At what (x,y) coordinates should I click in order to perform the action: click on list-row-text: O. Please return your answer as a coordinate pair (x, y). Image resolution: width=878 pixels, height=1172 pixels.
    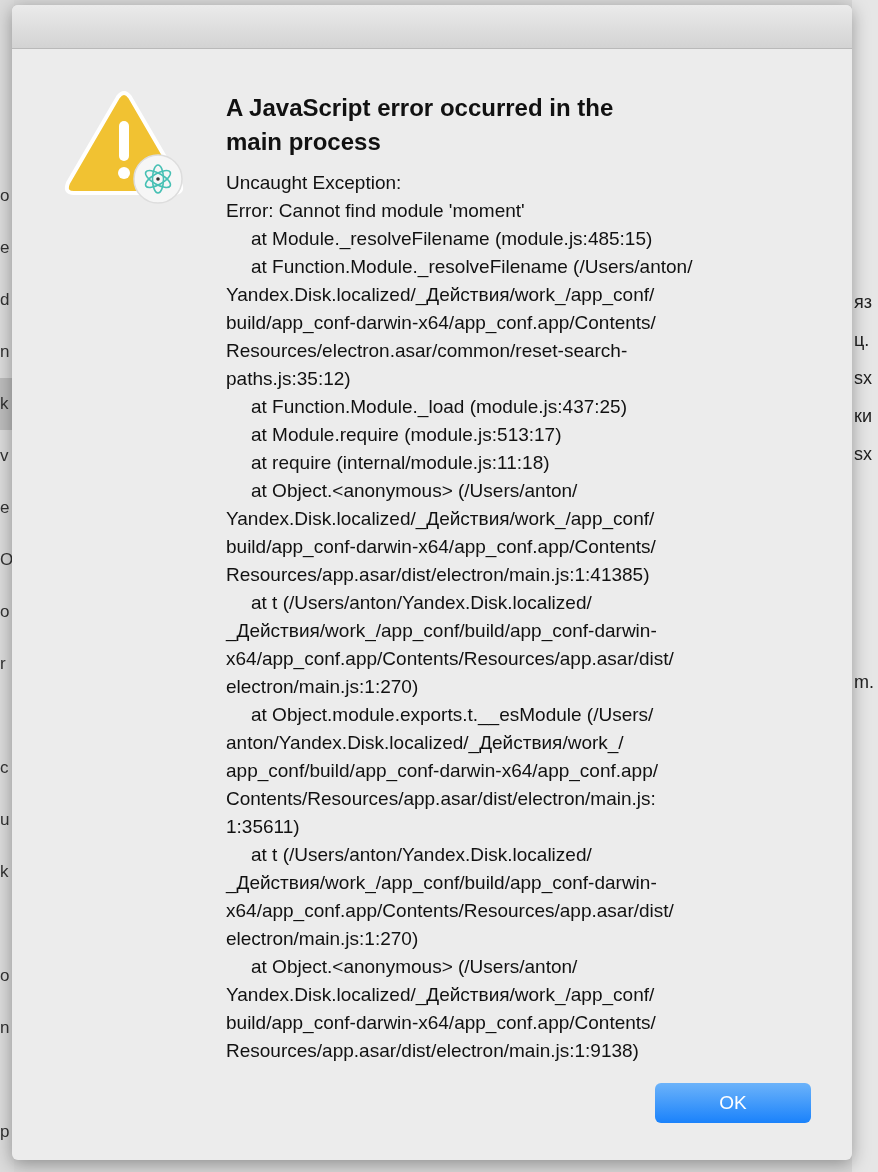
    Looking at the image, I should click on (7, 560).